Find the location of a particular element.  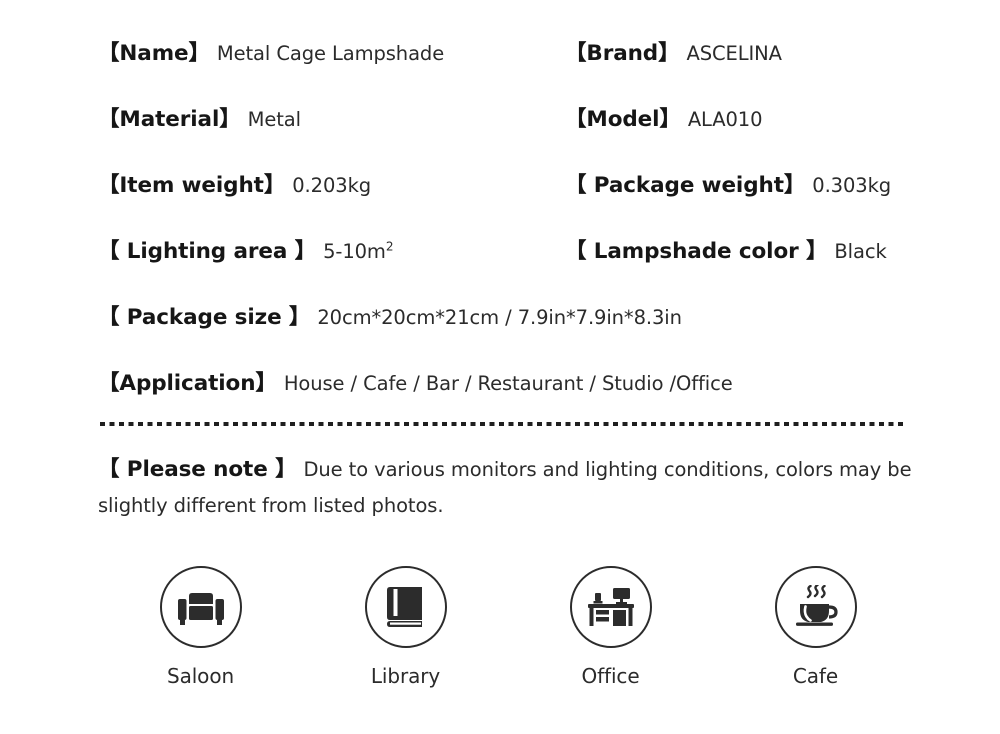

spec-value: 0.203kg is located at coordinates (332, 185).